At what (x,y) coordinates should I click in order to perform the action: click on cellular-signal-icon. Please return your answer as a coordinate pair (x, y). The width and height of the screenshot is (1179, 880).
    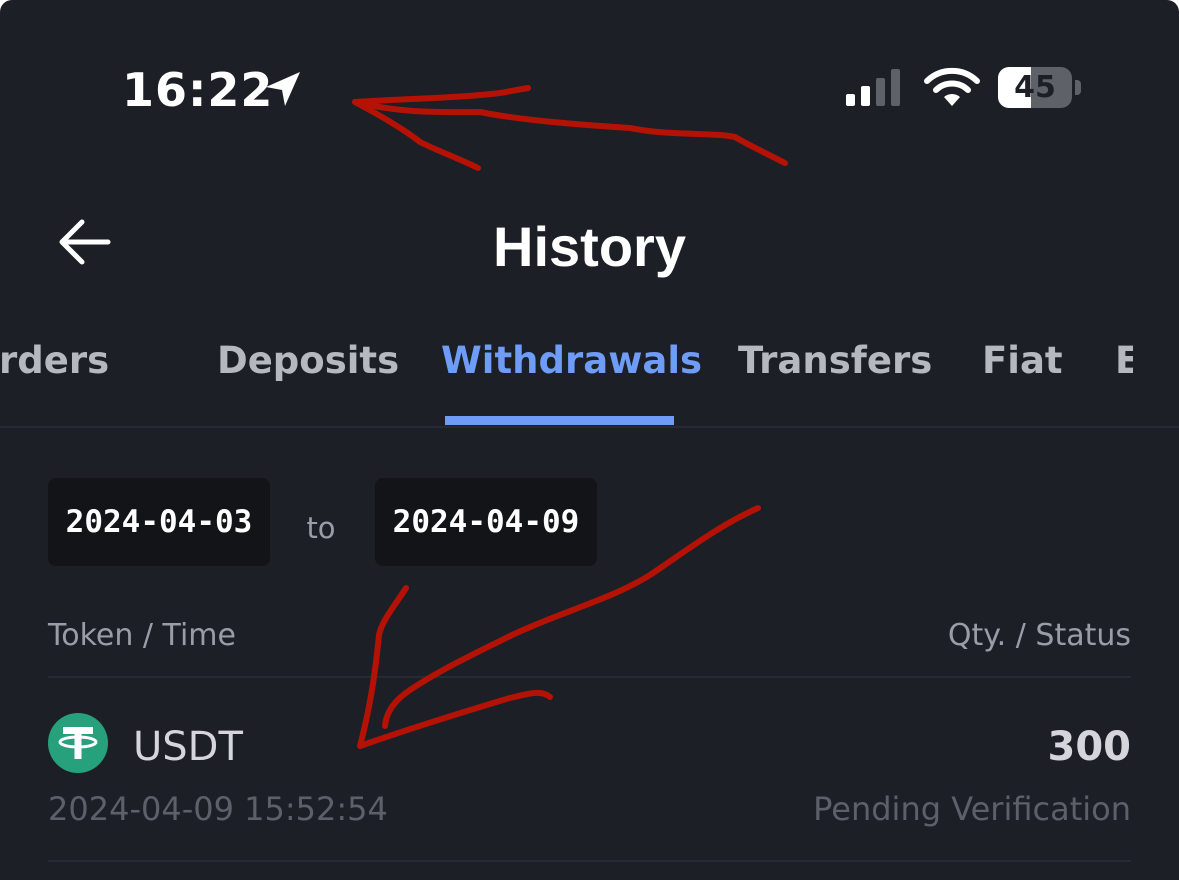
    Looking at the image, I should click on (873, 87).